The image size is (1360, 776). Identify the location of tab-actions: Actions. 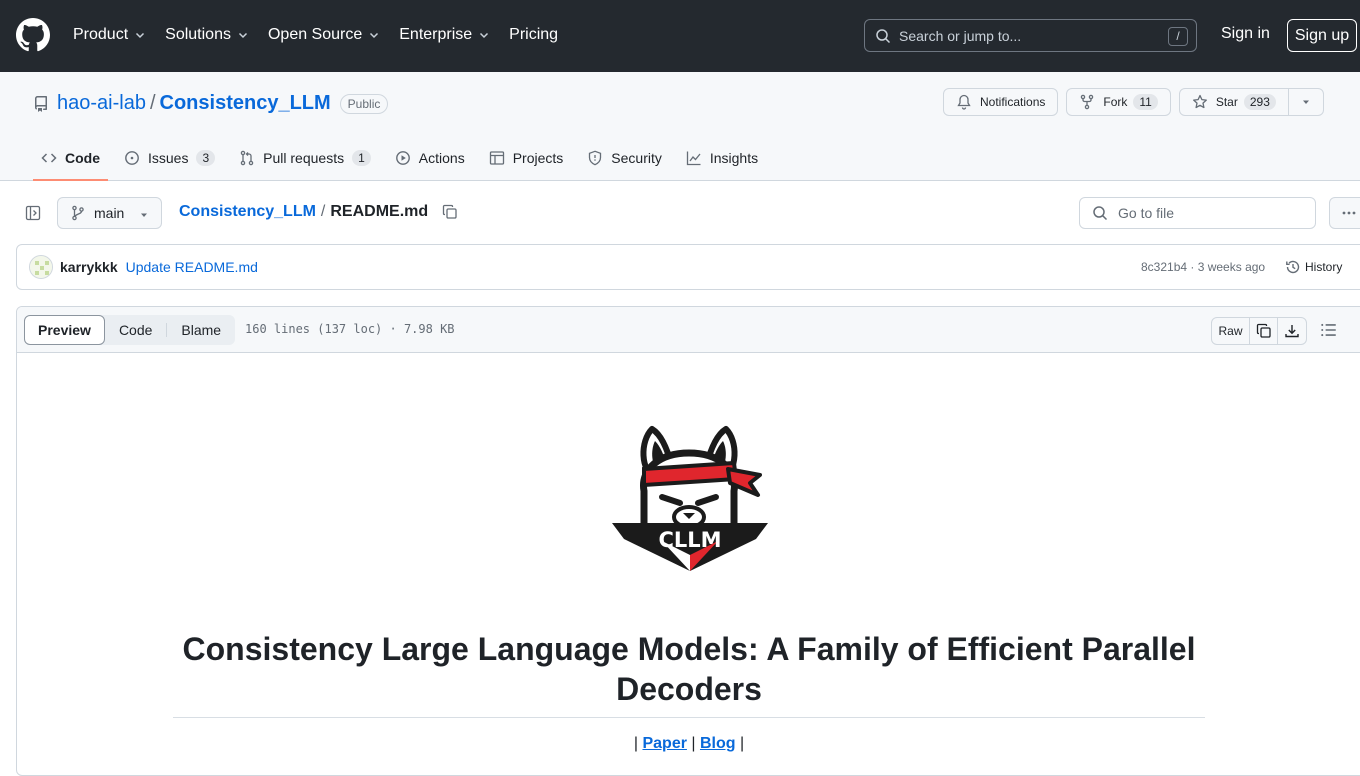
(430, 158).